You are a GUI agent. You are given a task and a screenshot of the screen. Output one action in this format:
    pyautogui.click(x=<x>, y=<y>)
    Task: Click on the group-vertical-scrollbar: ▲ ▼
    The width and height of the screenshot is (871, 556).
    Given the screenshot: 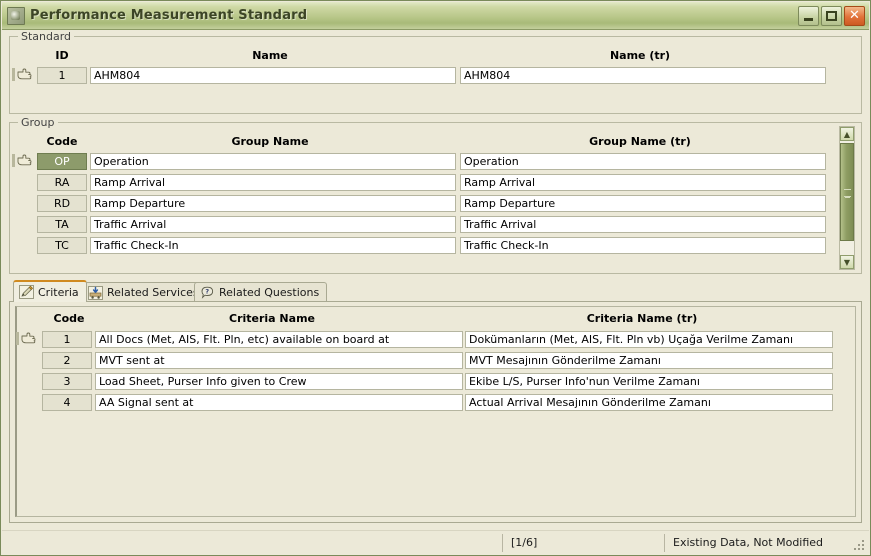 What is the action you would take?
    pyautogui.click(x=847, y=198)
    